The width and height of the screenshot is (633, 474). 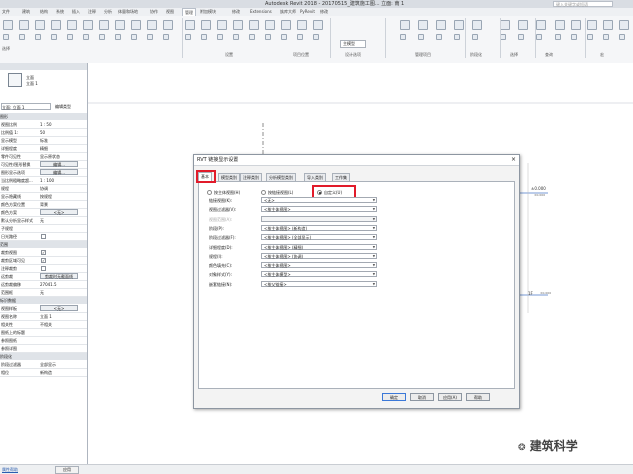 What do you see at coordinates (43, 300) in the screenshot?
I see `properties-section-header: 标识数据` at bounding box center [43, 300].